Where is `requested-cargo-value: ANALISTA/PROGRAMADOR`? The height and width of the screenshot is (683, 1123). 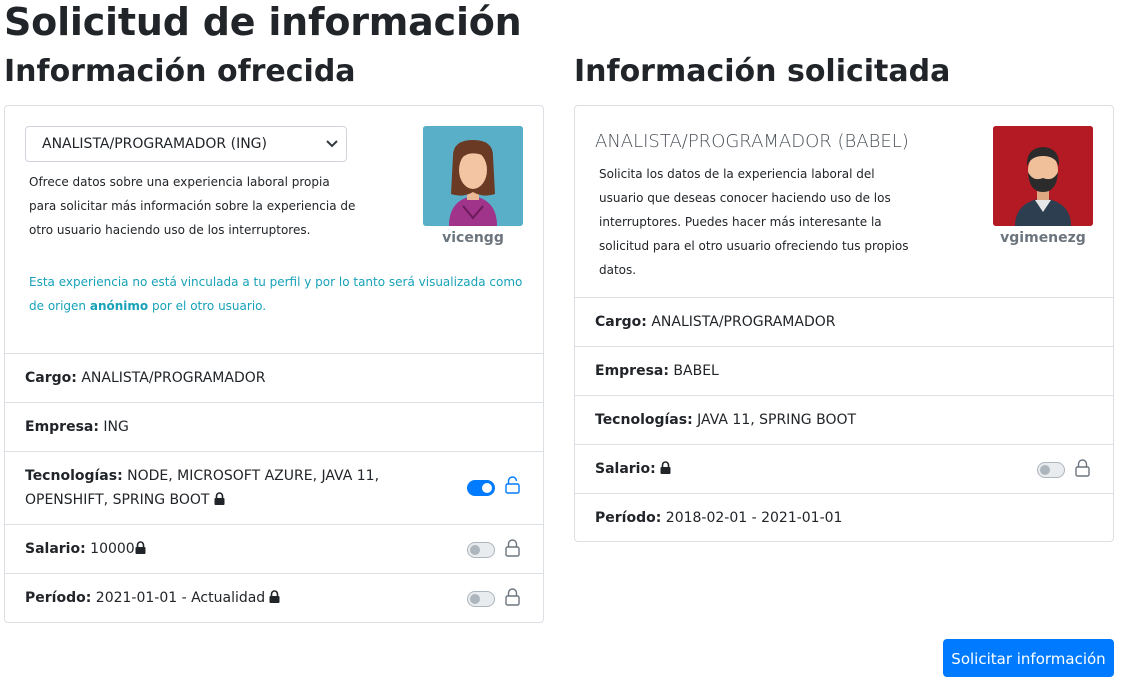
requested-cargo-value: ANALISTA/PROGRAMADOR is located at coordinates (743, 322).